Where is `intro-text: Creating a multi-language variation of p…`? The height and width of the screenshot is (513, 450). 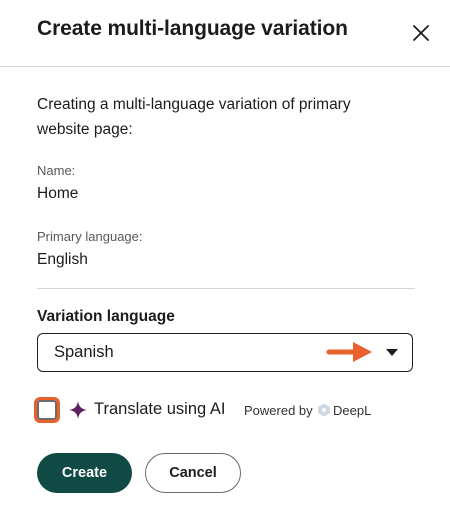
intro-text: Creating a multi-language variation of p… is located at coordinates (194, 117).